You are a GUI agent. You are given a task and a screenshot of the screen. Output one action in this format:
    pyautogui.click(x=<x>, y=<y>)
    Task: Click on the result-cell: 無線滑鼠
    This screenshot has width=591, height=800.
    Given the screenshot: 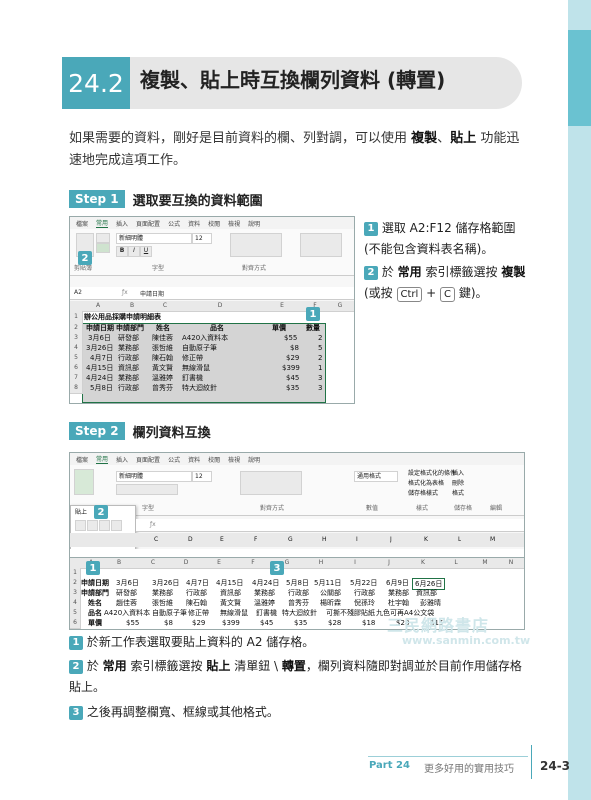 What is the action you would take?
    pyautogui.click(x=234, y=613)
    